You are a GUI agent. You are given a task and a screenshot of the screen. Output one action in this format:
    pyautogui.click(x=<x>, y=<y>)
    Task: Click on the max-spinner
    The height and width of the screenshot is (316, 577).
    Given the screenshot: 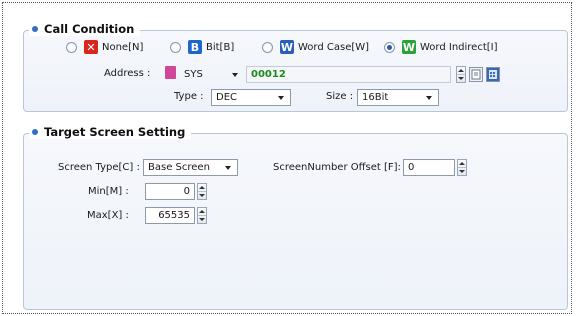 What is the action you would take?
    pyautogui.click(x=202, y=215)
    